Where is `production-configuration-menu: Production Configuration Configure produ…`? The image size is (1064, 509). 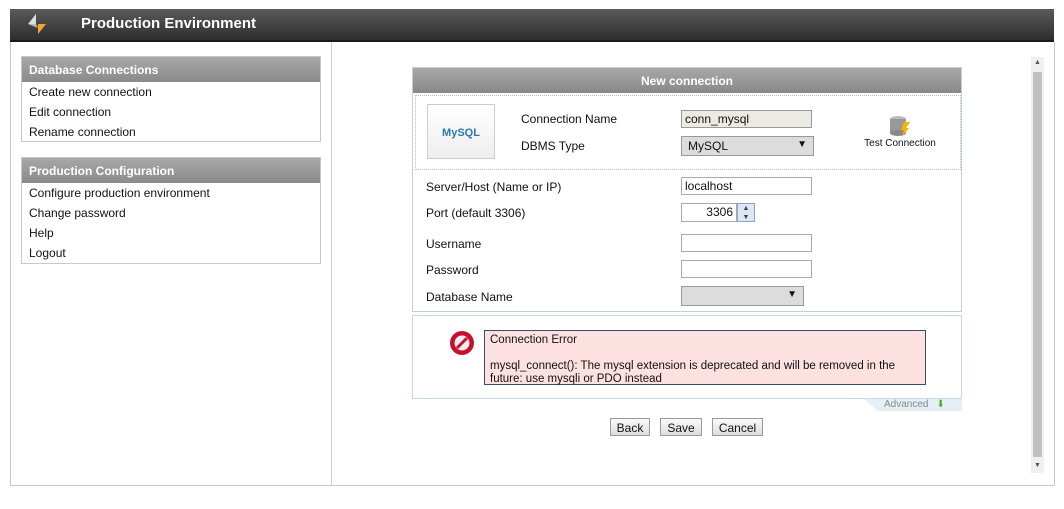
production-configuration-menu: Production Configuration Configure produ… is located at coordinates (171, 210).